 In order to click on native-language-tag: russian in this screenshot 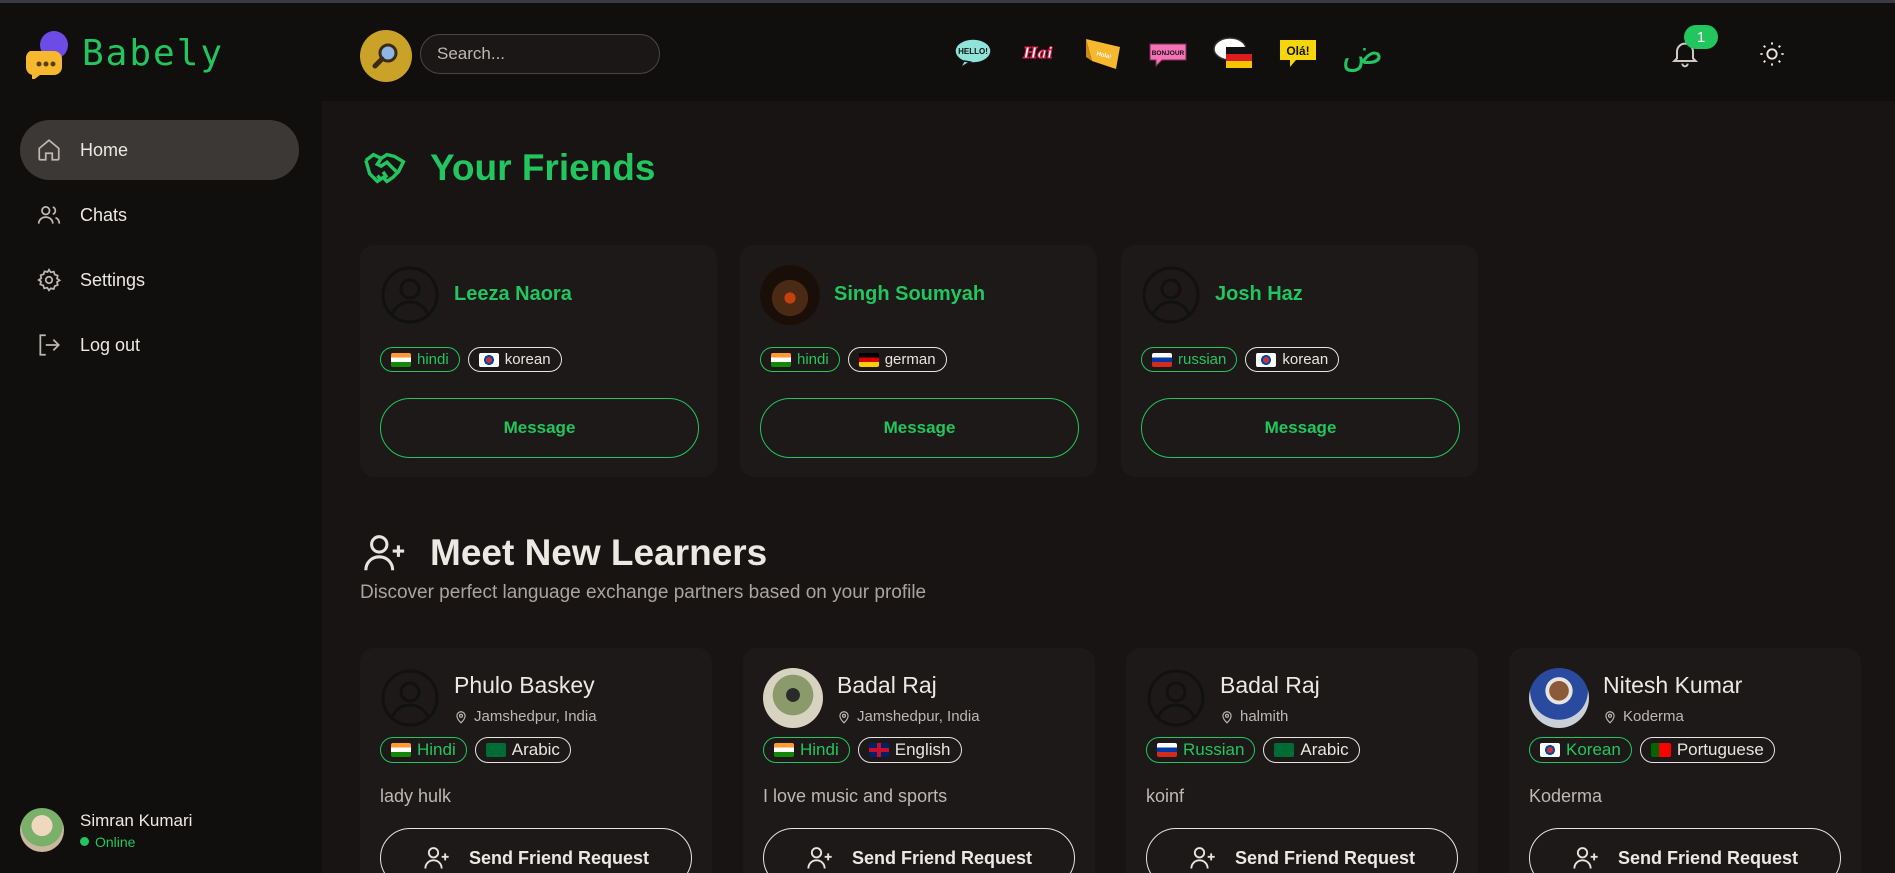, I will do `click(1189, 359)`.